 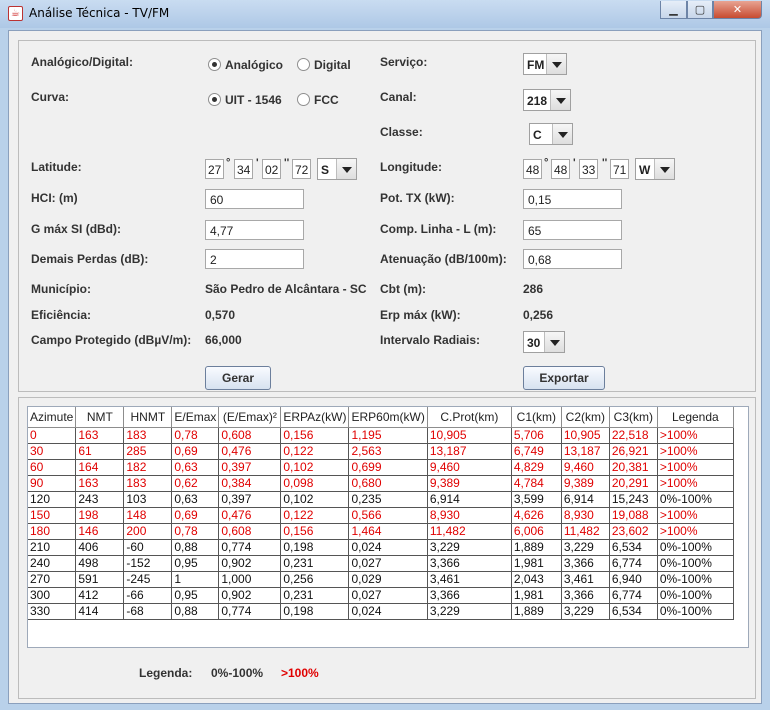 What do you see at coordinates (547, 100) in the screenshot?
I see `canal-select: 218` at bounding box center [547, 100].